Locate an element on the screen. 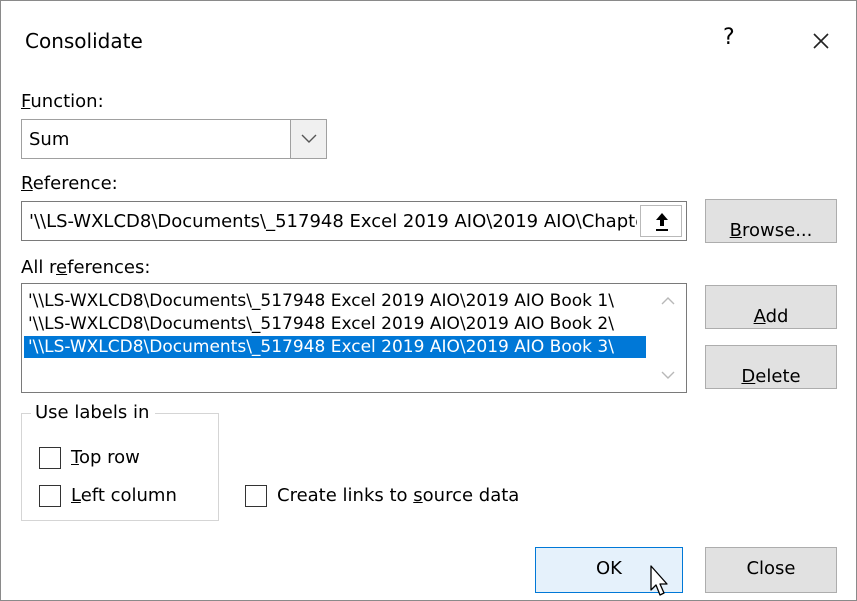  create-links-checkbox is located at coordinates (256, 496).